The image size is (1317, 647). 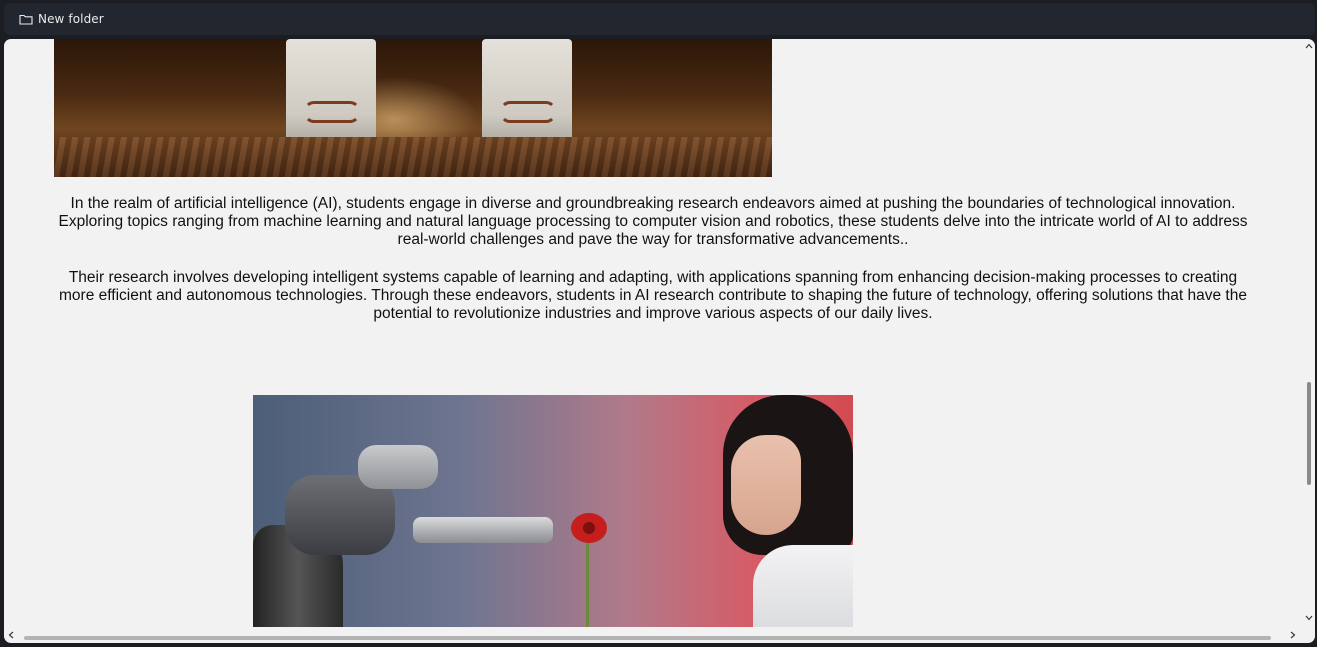 I want to click on chevron-down-icon, so click(x=1309, y=618).